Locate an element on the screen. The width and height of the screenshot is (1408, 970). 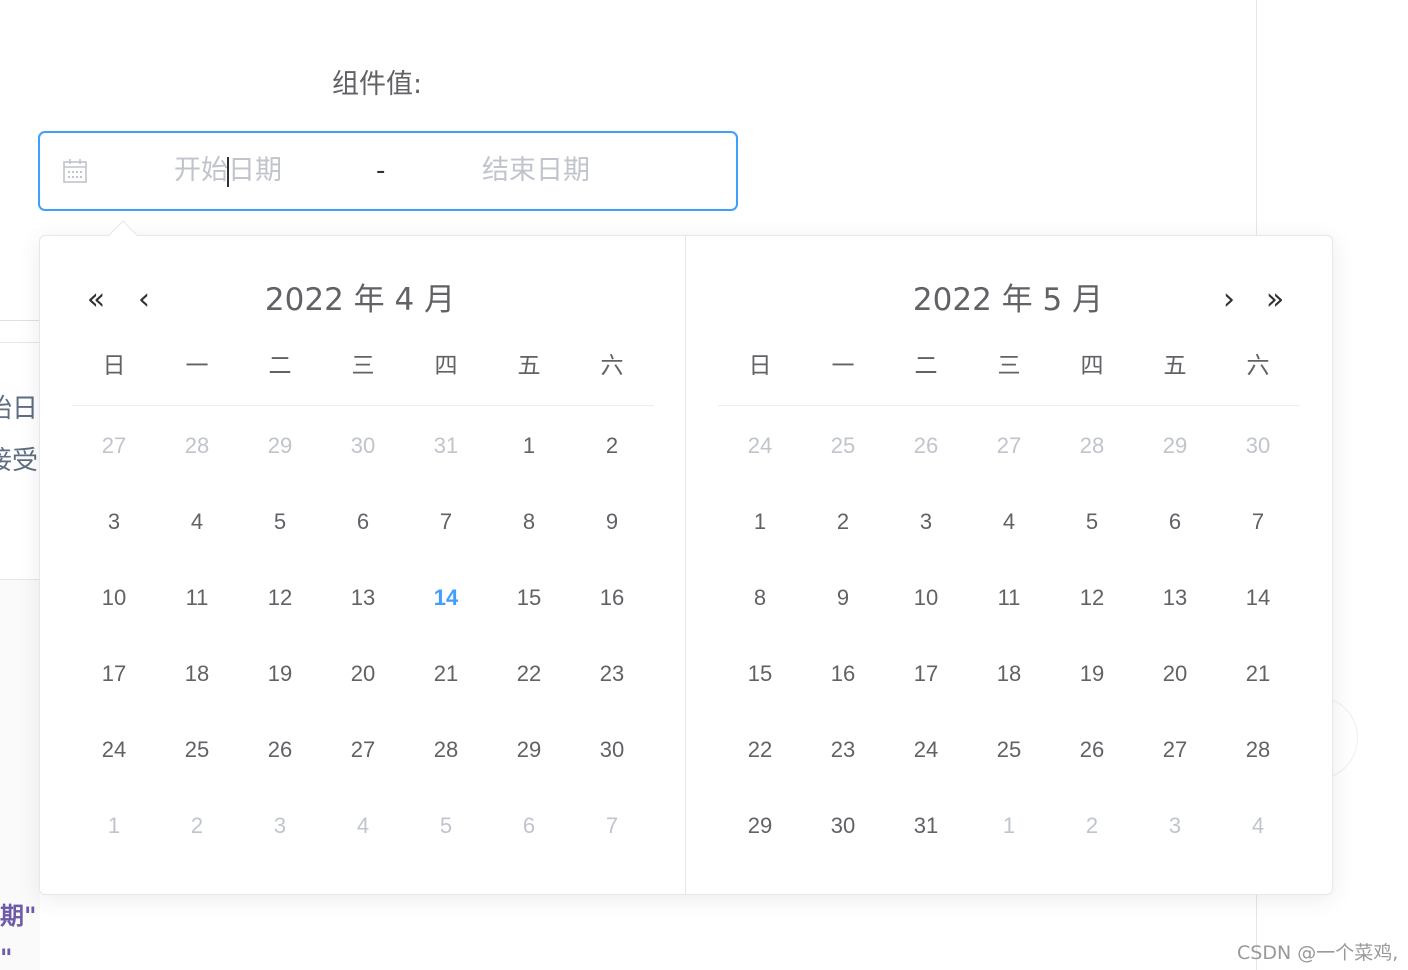
start-date-placeholder: 开始日期 is located at coordinates (228, 171).